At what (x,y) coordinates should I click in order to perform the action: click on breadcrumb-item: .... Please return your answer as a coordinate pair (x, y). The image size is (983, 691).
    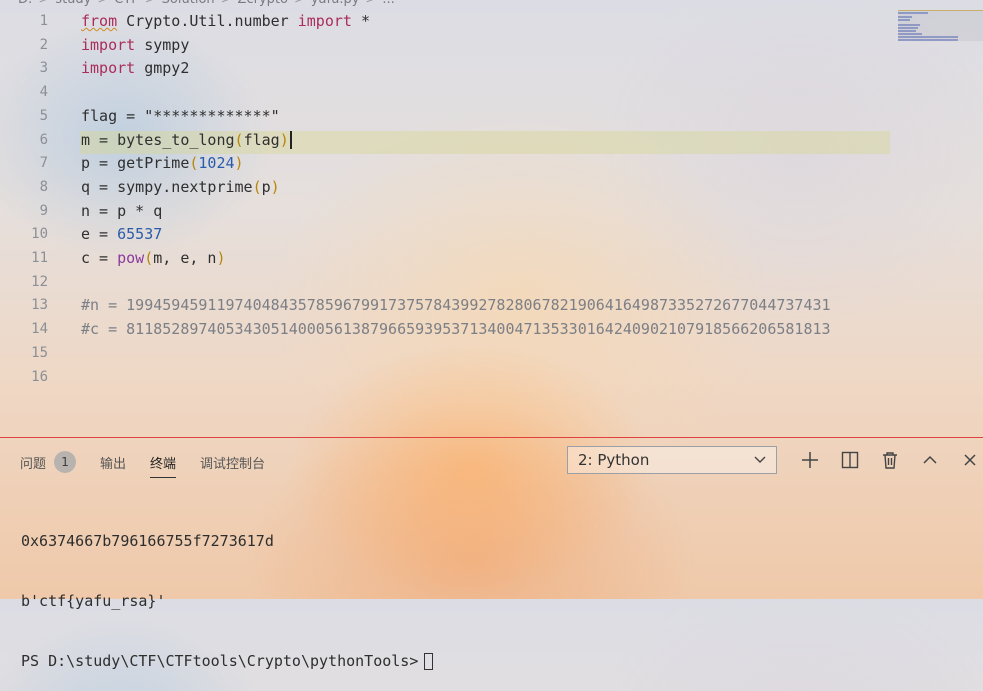
    Looking at the image, I should click on (388, 4).